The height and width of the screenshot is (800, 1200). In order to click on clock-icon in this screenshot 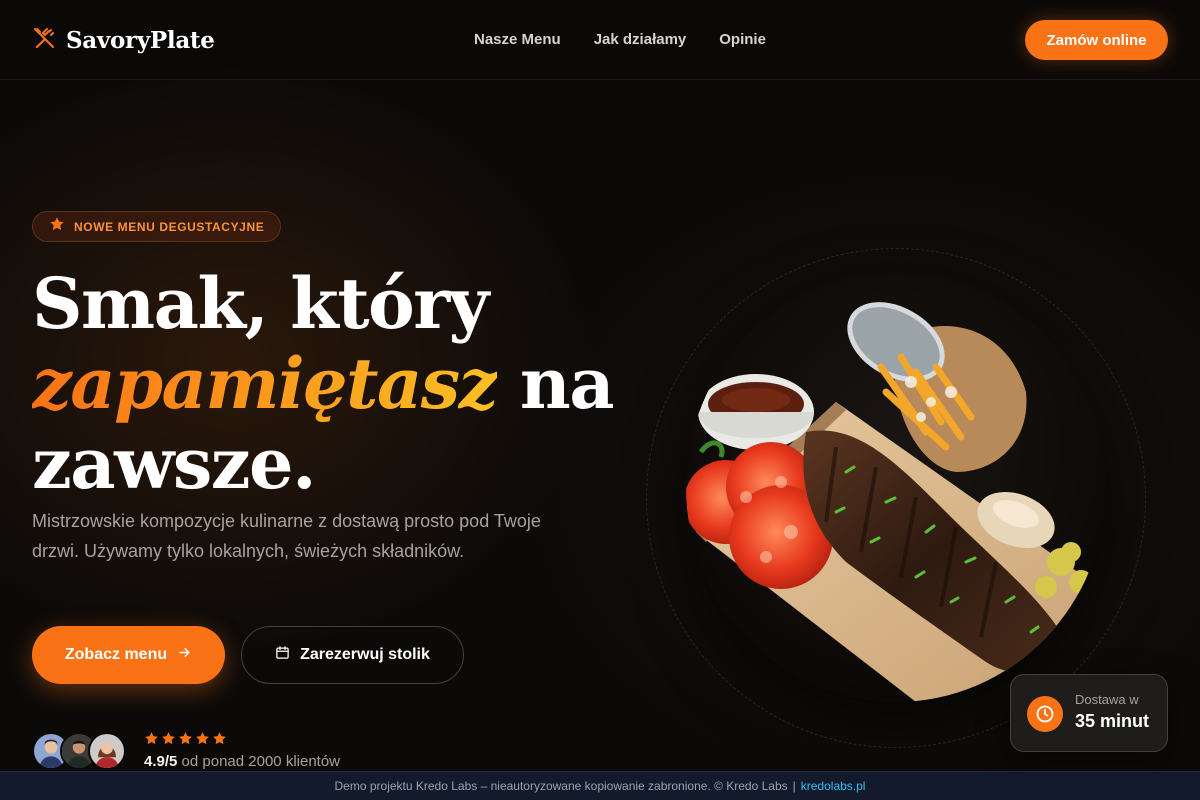, I will do `click(1045, 714)`.